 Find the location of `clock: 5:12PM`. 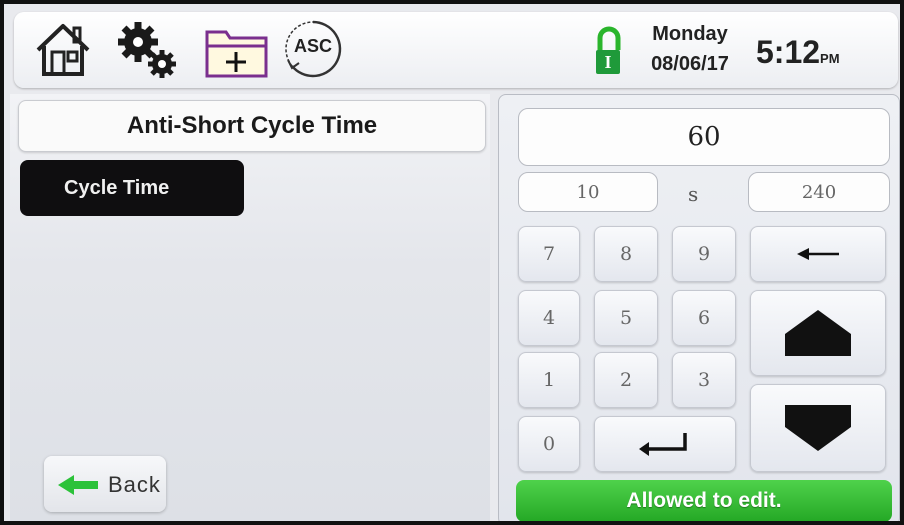

clock: 5:12PM is located at coordinates (798, 55).